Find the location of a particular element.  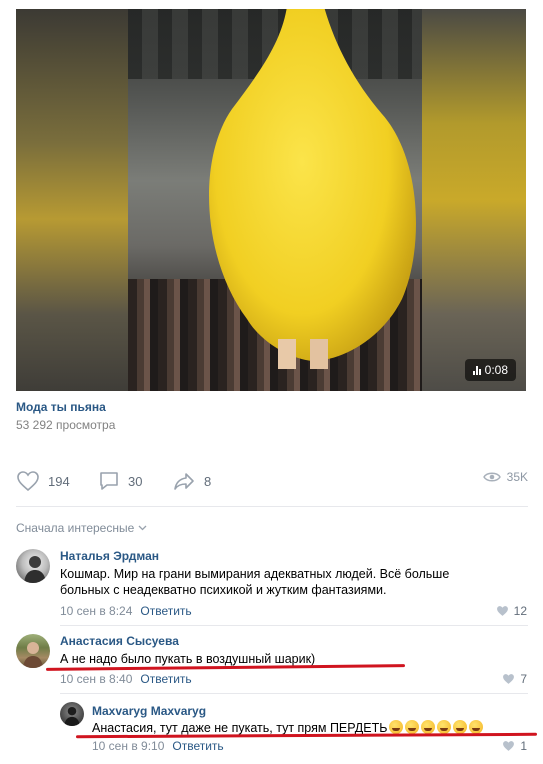

video-duration: 0:08 is located at coordinates (496, 370).